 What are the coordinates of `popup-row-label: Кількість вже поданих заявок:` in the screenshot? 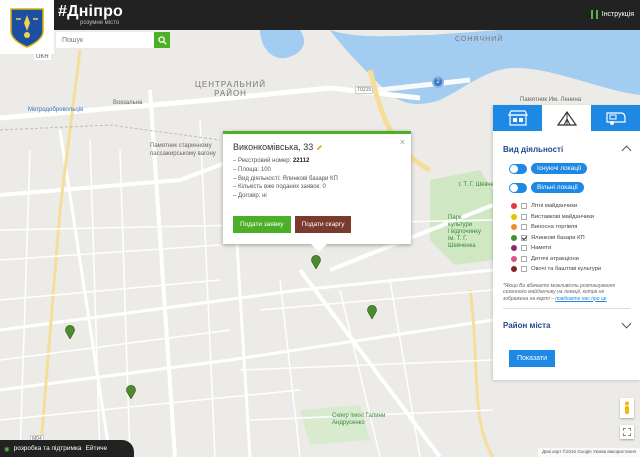 It's located at (279, 187).